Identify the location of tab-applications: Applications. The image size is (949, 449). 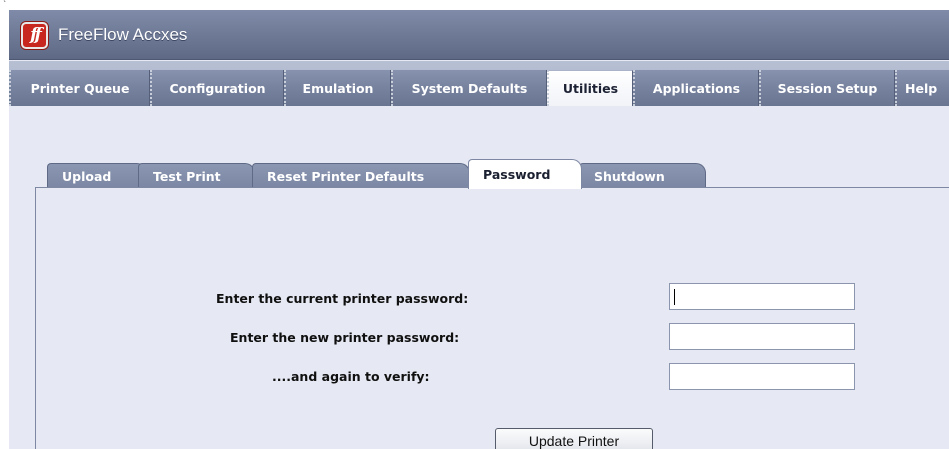
(696, 88).